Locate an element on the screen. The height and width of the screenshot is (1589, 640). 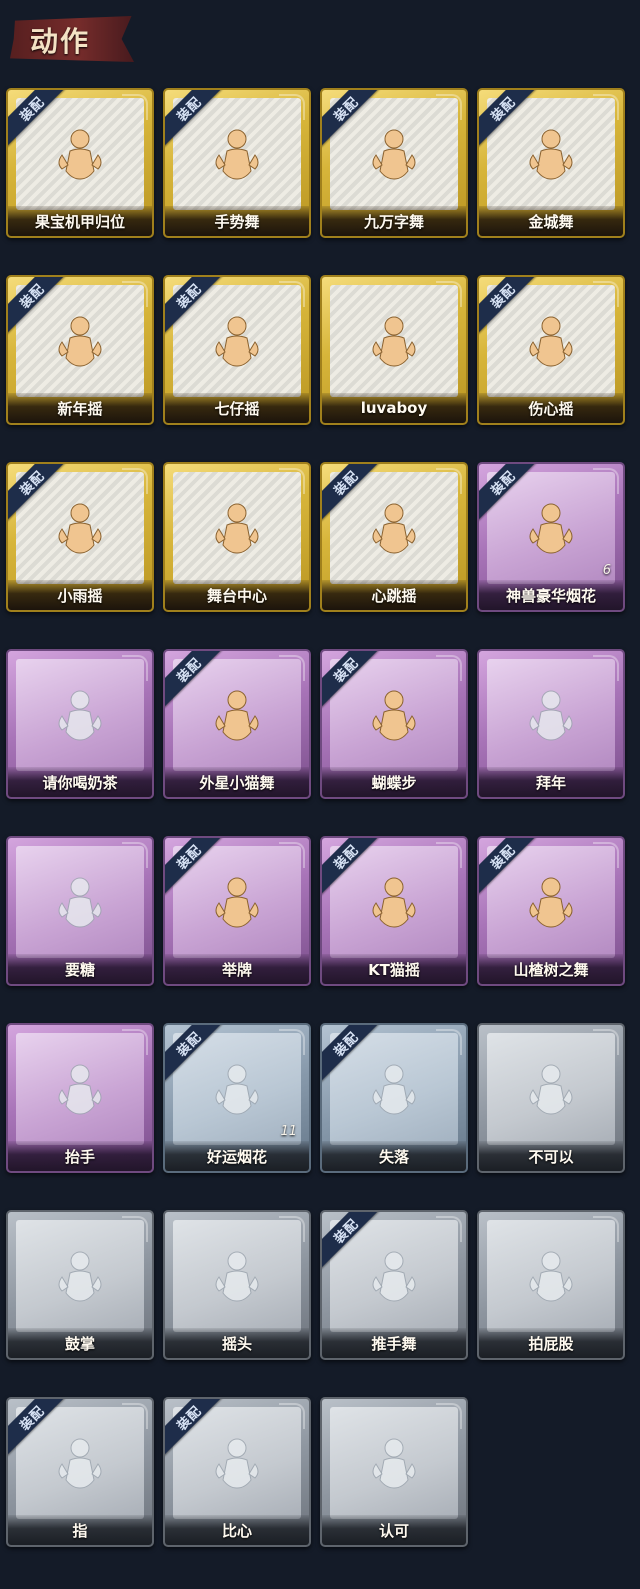
emote-card: 装配 推手舞 is located at coordinates (394, 1285).